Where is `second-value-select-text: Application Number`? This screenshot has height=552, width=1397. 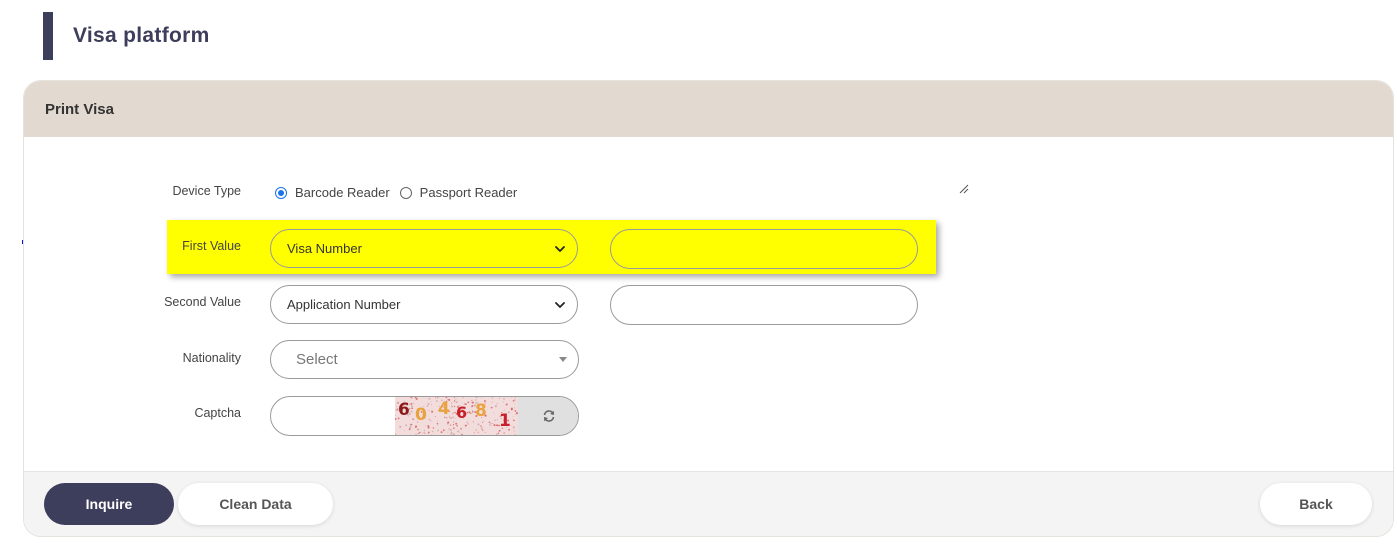 second-value-select-text: Application Number is located at coordinates (344, 304).